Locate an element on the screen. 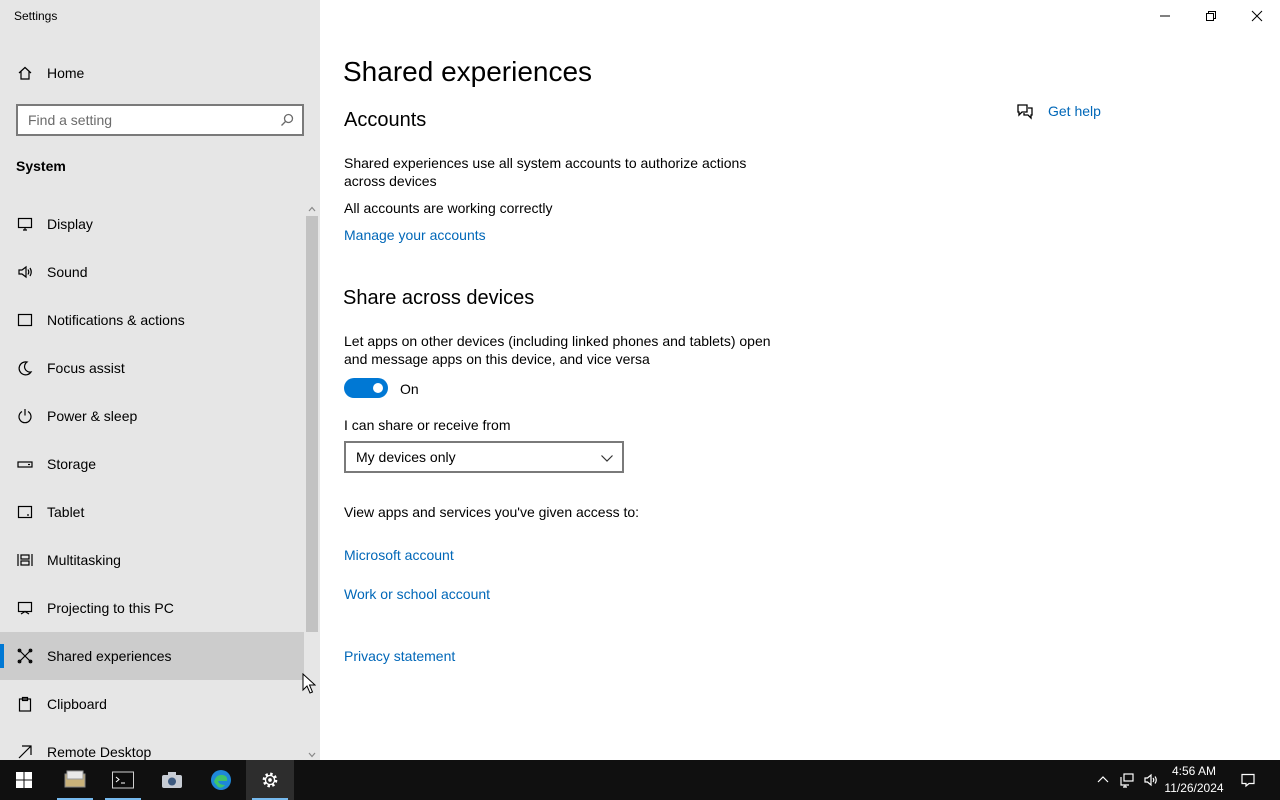  taskbar-camera is located at coordinates (172, 780).